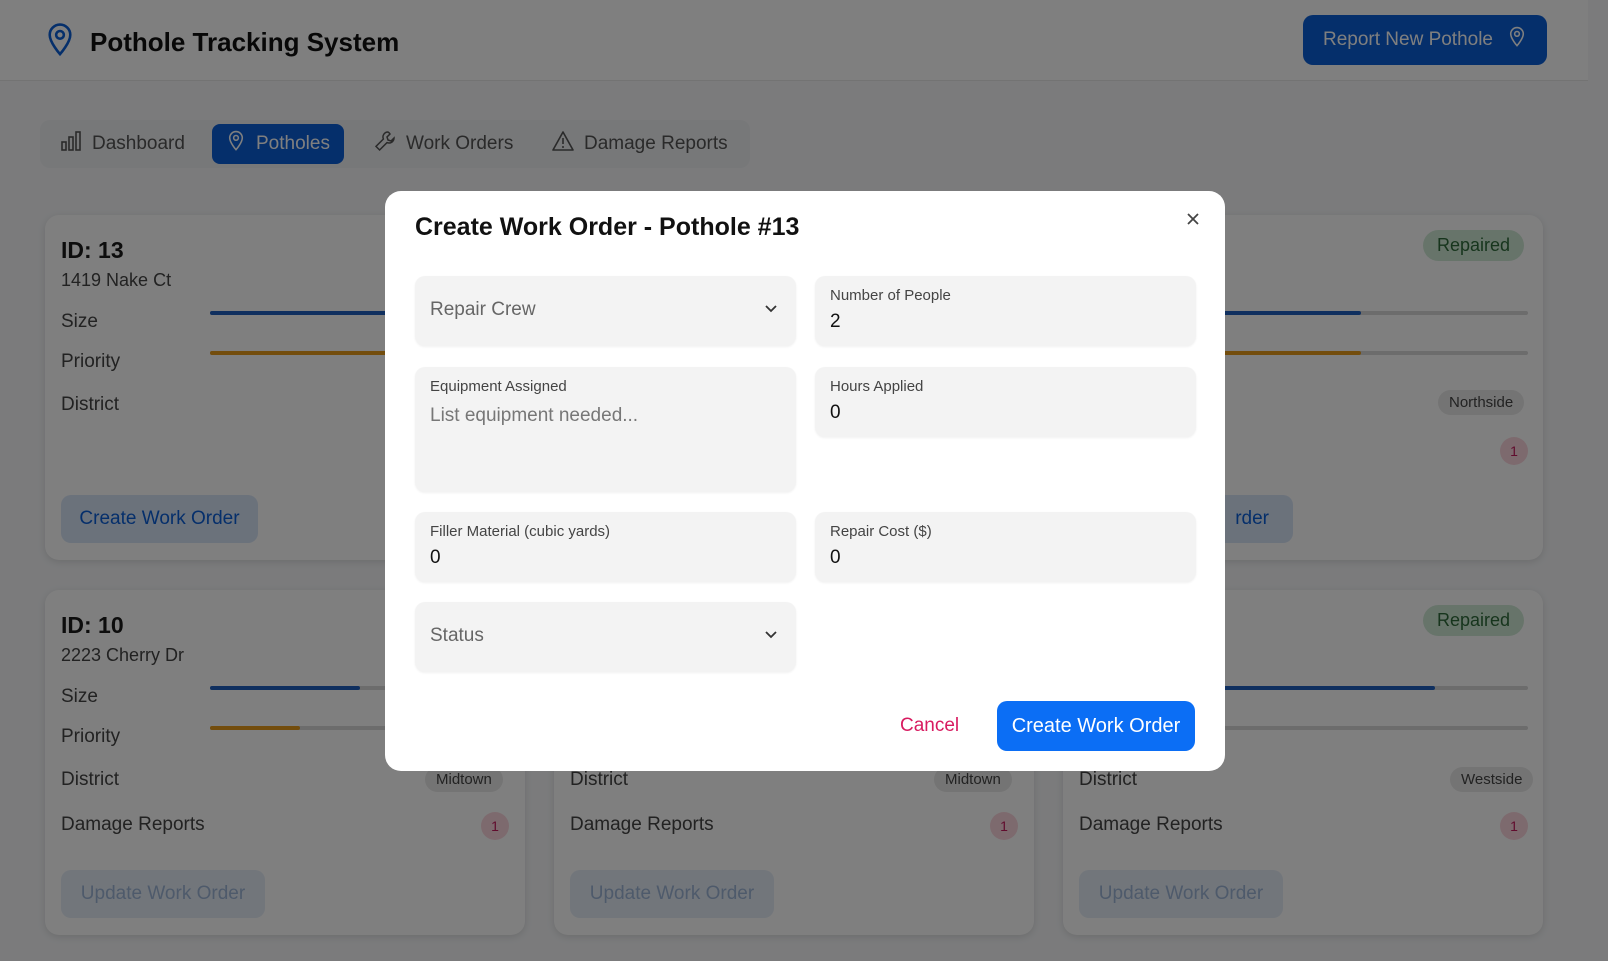  I want to click on repair-crew-select: Repair Crew, so click(605, 311).